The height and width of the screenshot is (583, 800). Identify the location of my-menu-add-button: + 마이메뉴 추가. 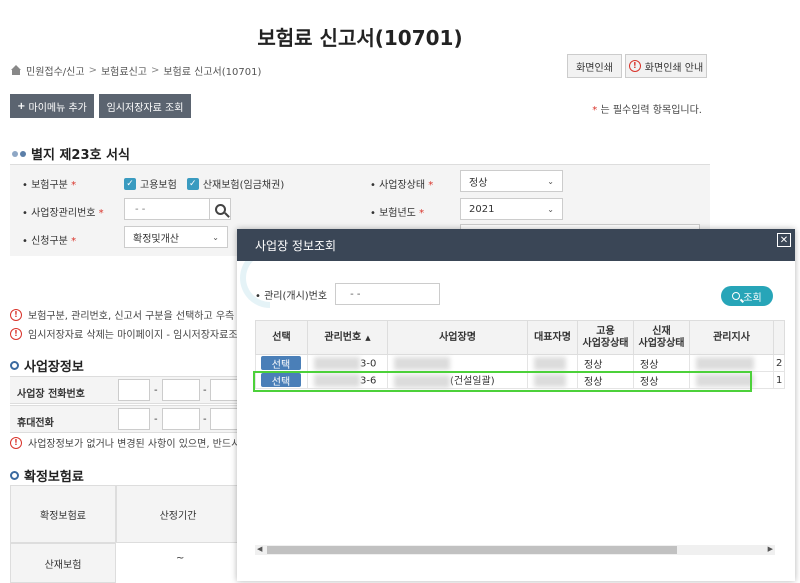
(52, 106).